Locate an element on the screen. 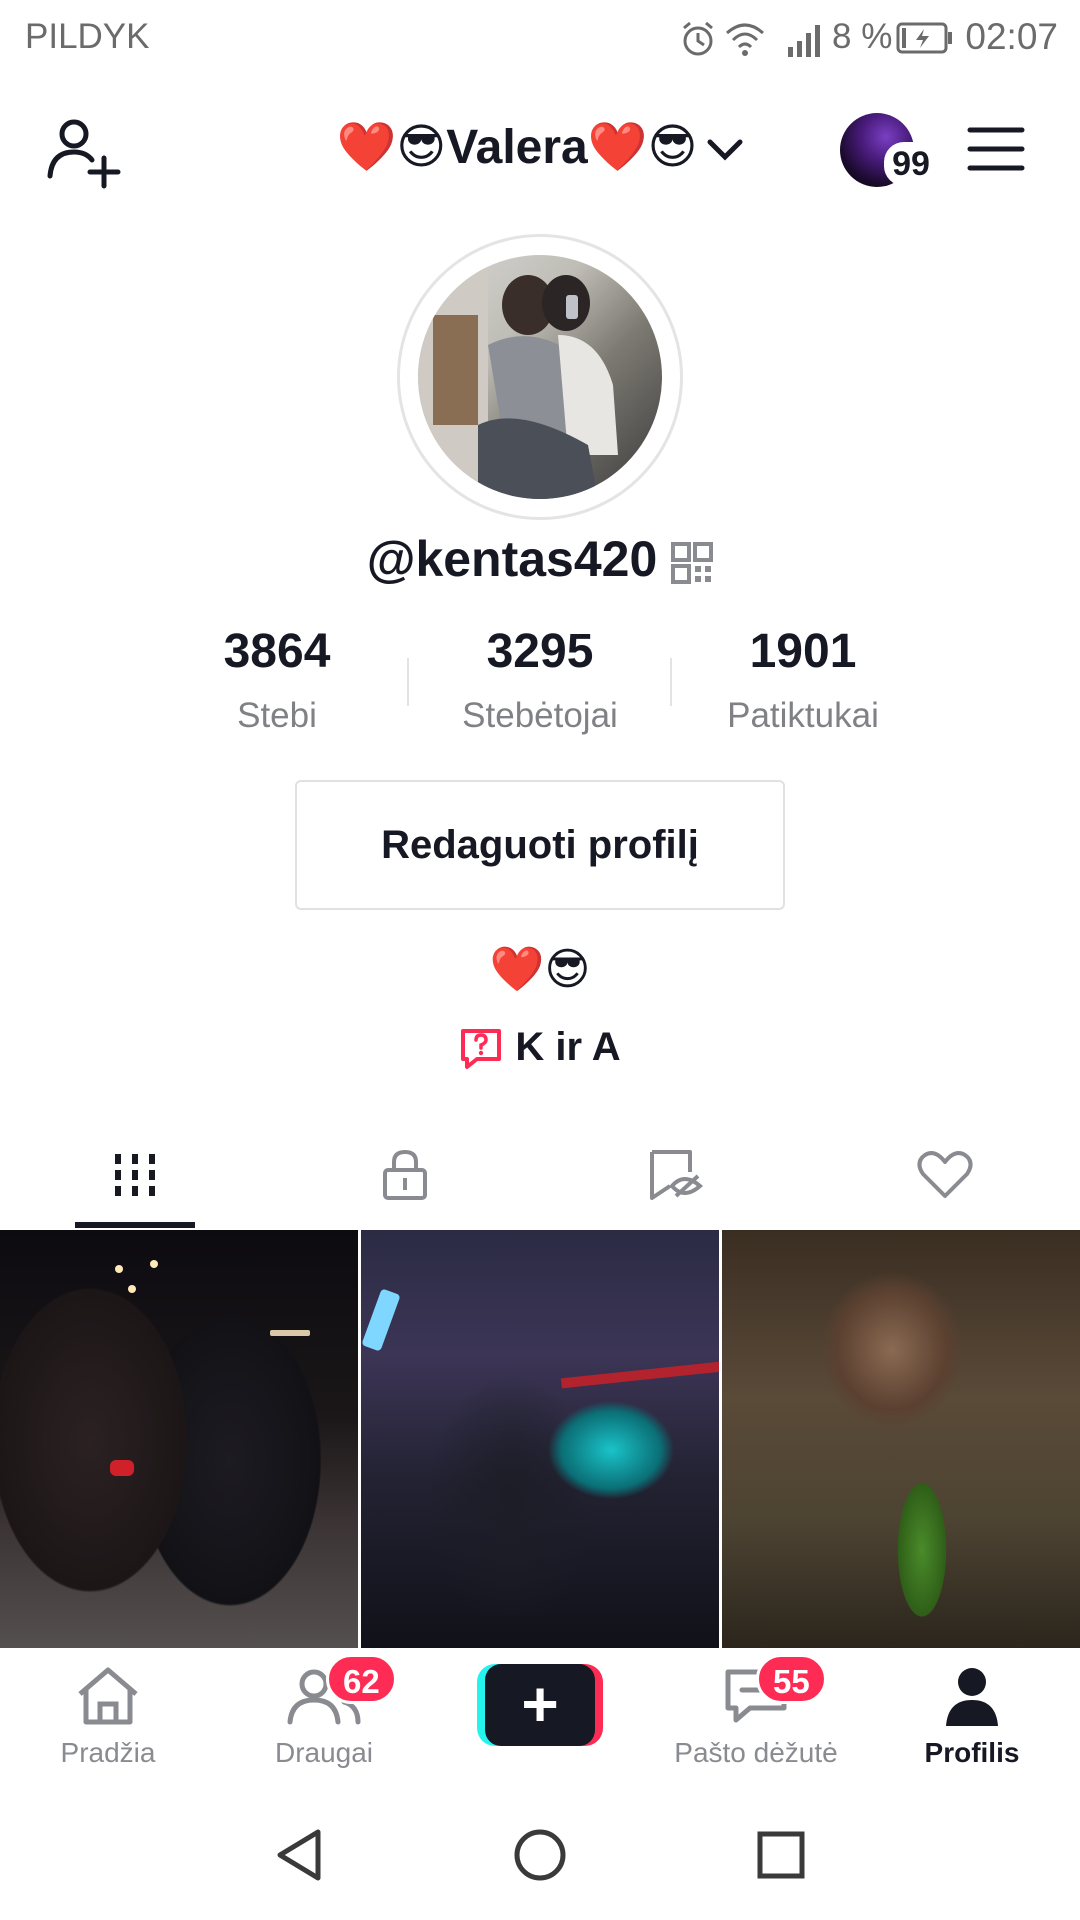  followers-label: Stebėtojai is located at coordinates (540, 715).